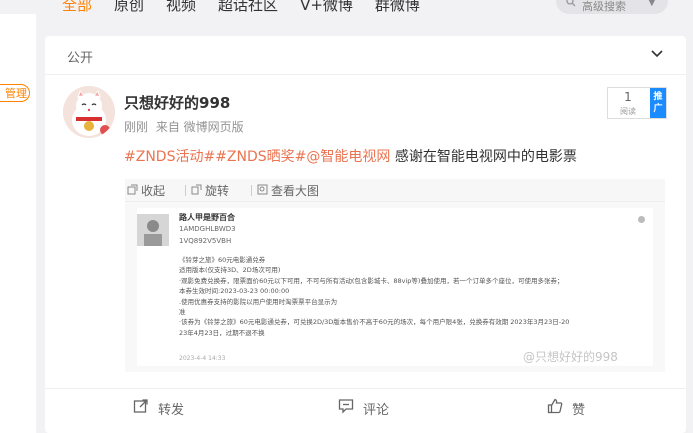  What do you see at coordinates (234, 291) in the screenshot?
I see `coupon-line: 本券生效时间:2023-03-23 00:00:00` at bounding box center [234, 291].